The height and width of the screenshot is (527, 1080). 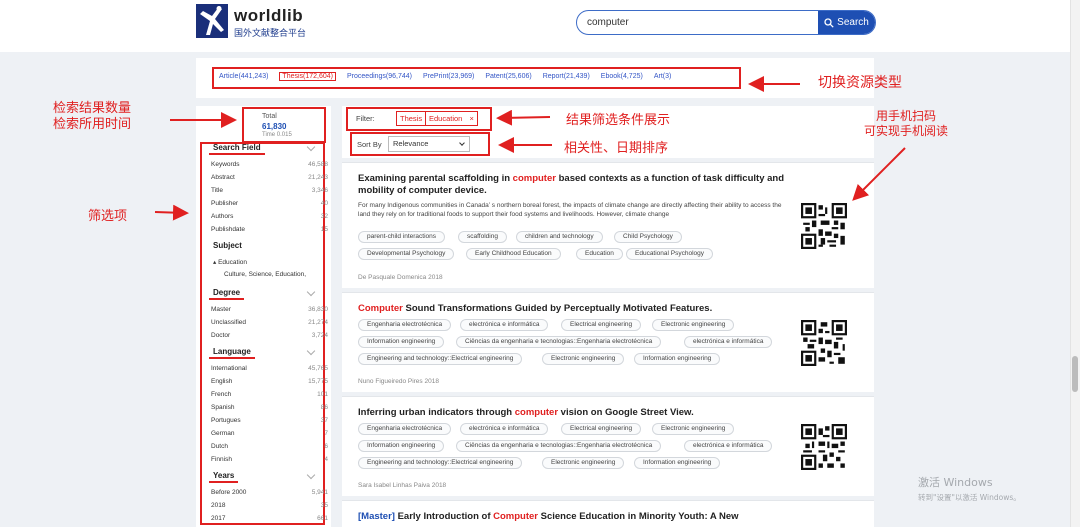 What do you see at coordinates (853, 22) in the screenshot?
I see `search-button-label: Search` at bounding box center [853, 22].